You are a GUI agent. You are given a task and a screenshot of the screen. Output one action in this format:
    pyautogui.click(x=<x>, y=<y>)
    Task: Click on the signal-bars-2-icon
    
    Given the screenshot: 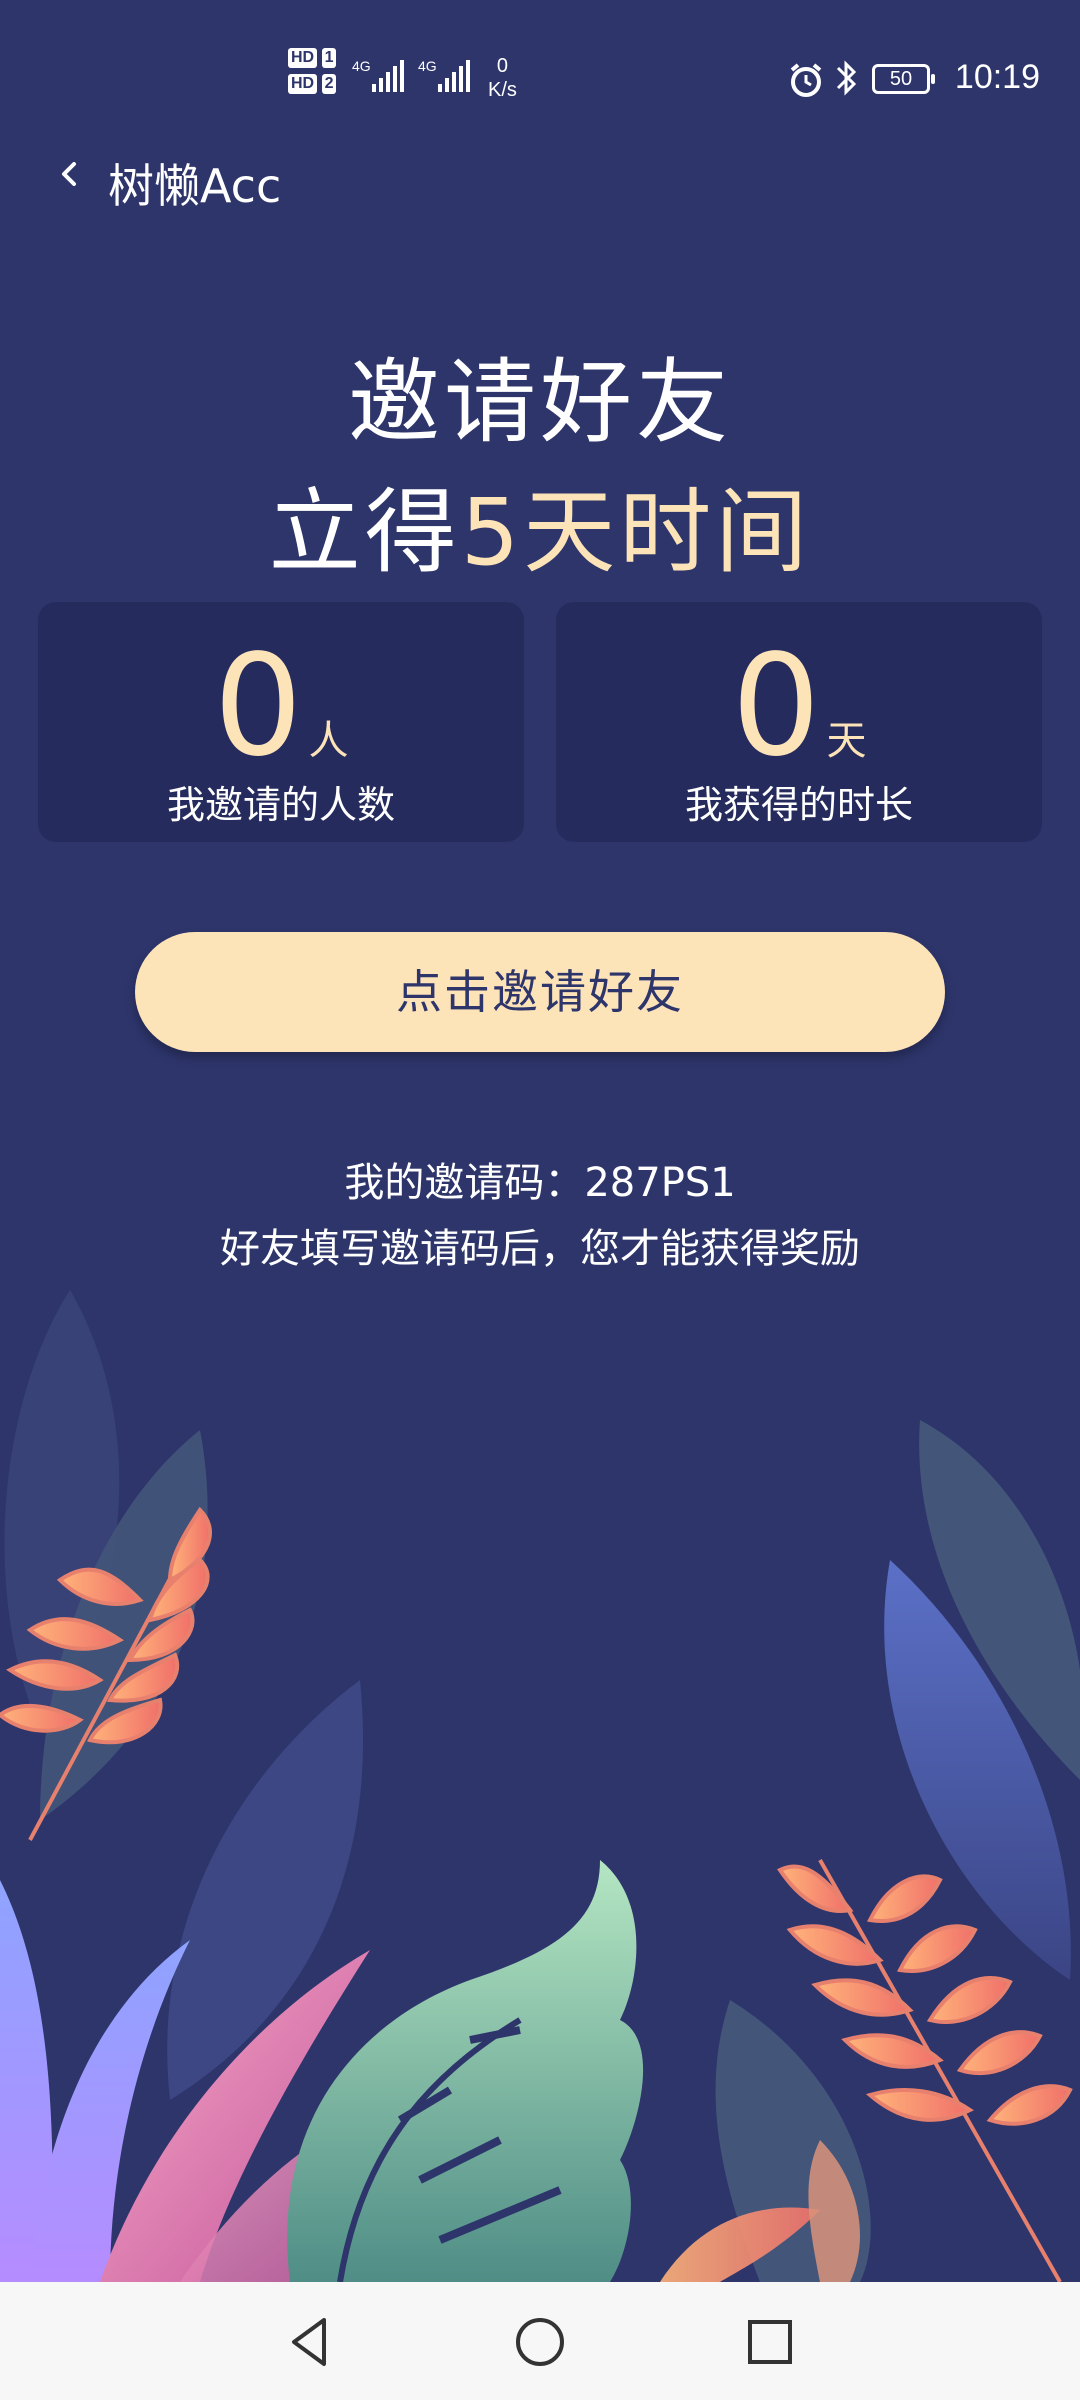 What is the action you would take?
    pyautogui.click(x=454, y=76)
    